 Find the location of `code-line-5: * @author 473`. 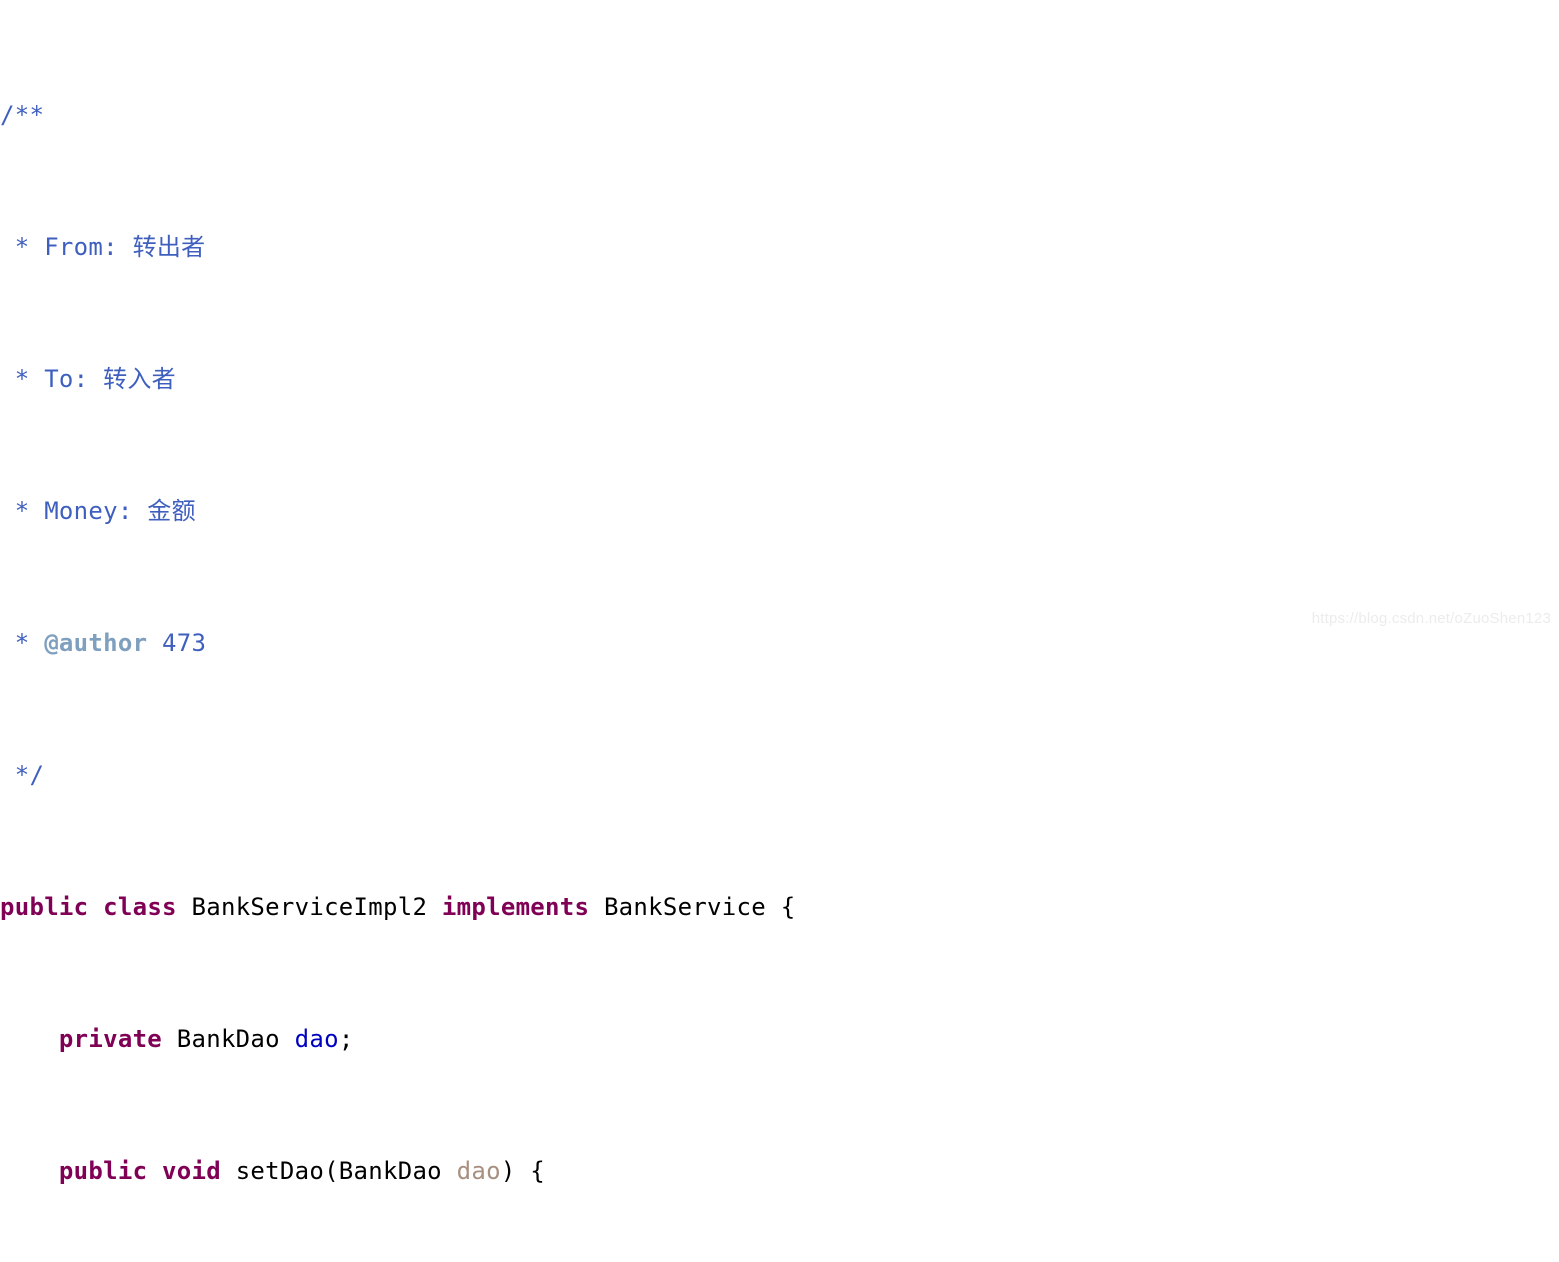

code-line-5: * @author 473 is located at coordinates (471, 643).